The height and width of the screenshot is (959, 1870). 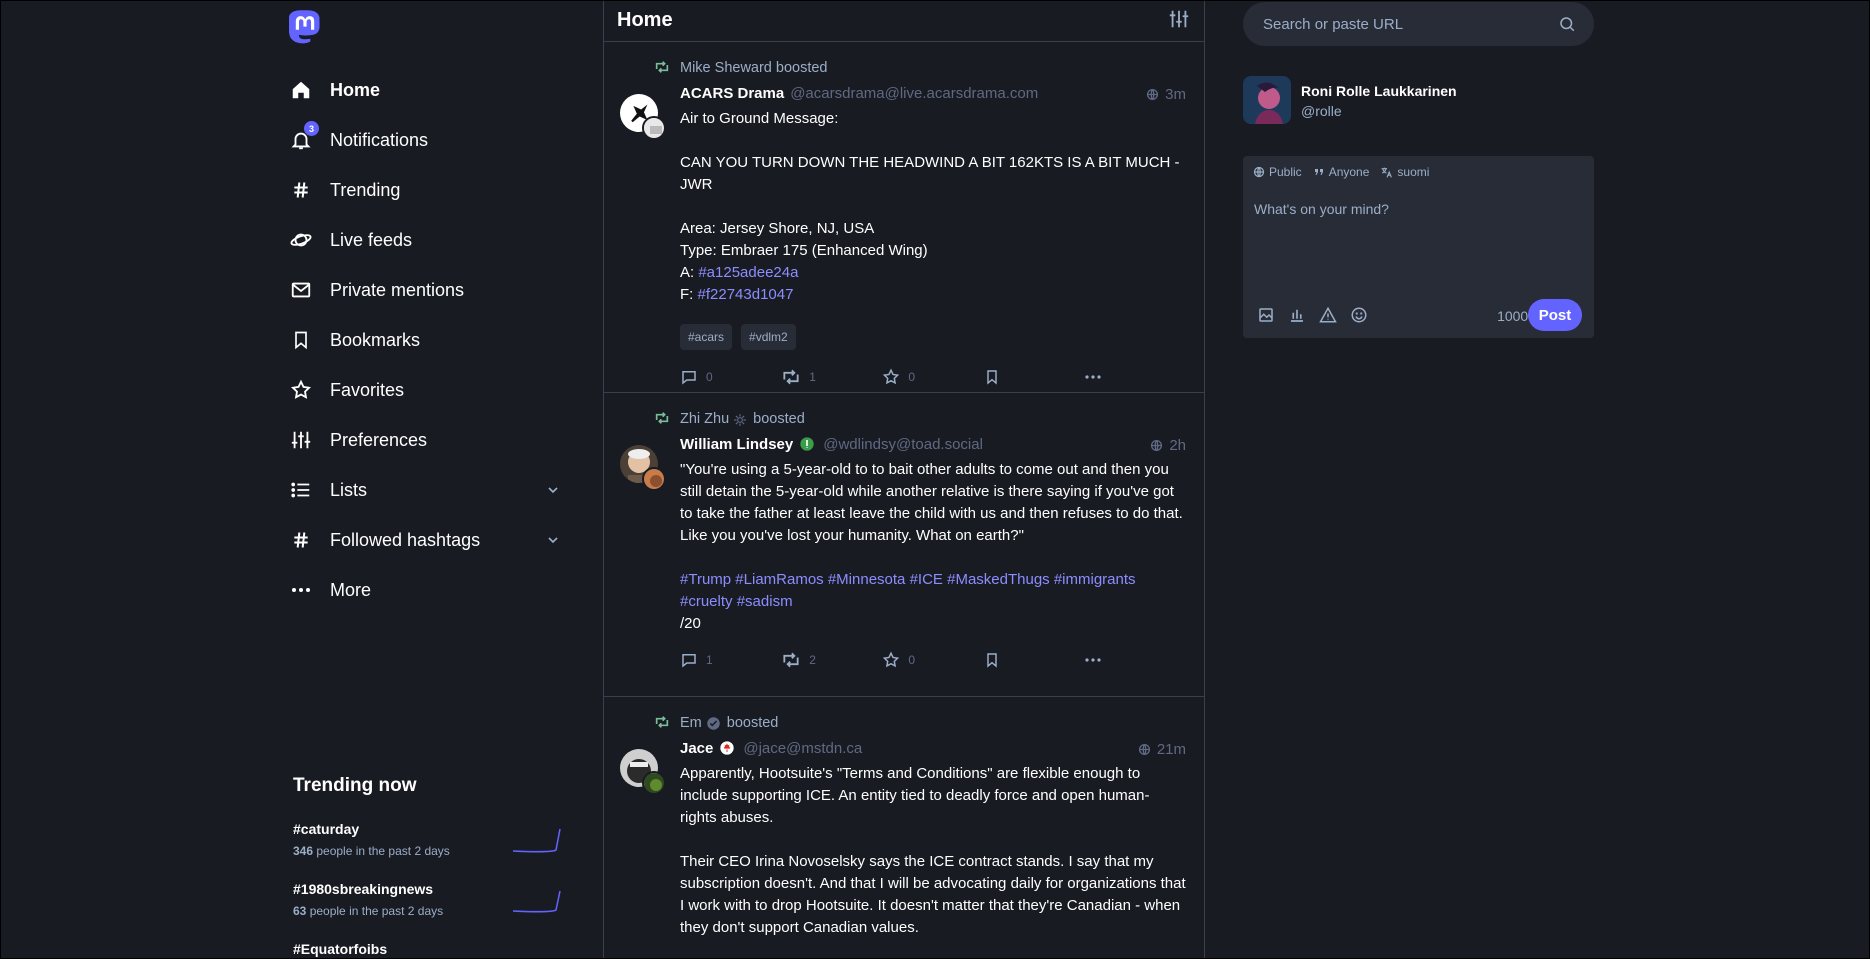 I want to click on hashtag-link: #MaskedThugs, so click(x=998, y=579).